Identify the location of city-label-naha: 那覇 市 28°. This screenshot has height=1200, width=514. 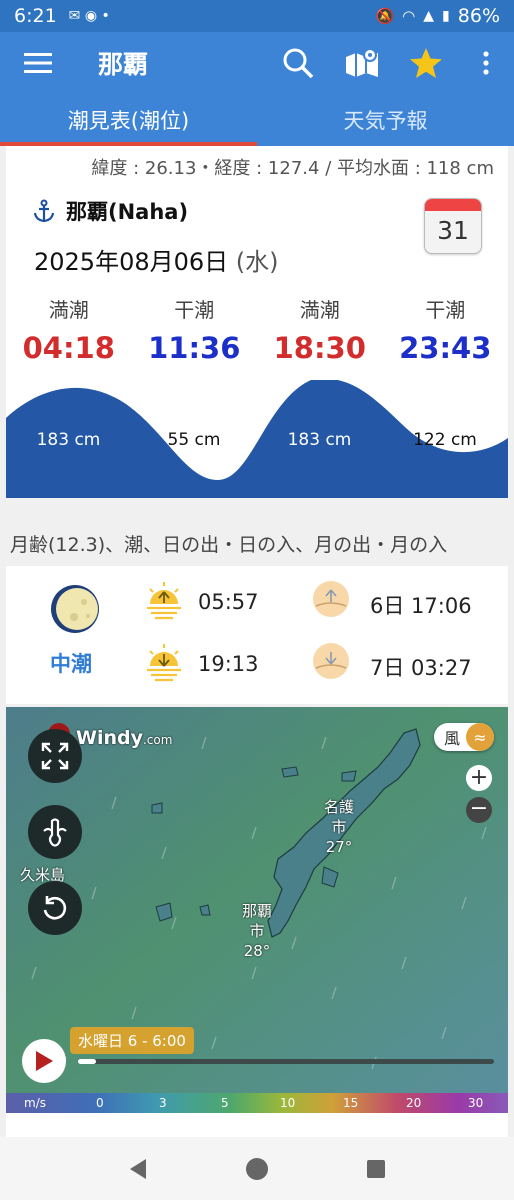
(257, 931).